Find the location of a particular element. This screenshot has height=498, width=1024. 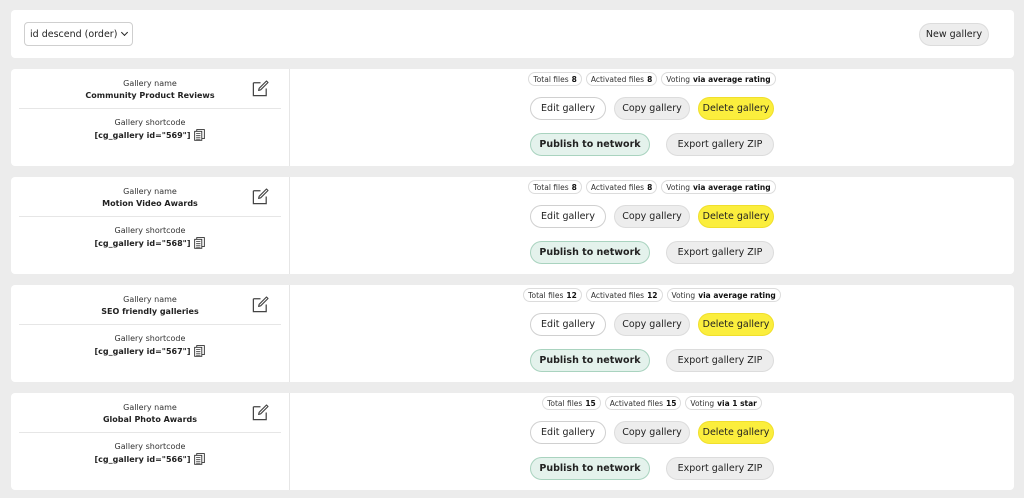

new-gallery-button: New gallery is located at coordinates (954, 34).